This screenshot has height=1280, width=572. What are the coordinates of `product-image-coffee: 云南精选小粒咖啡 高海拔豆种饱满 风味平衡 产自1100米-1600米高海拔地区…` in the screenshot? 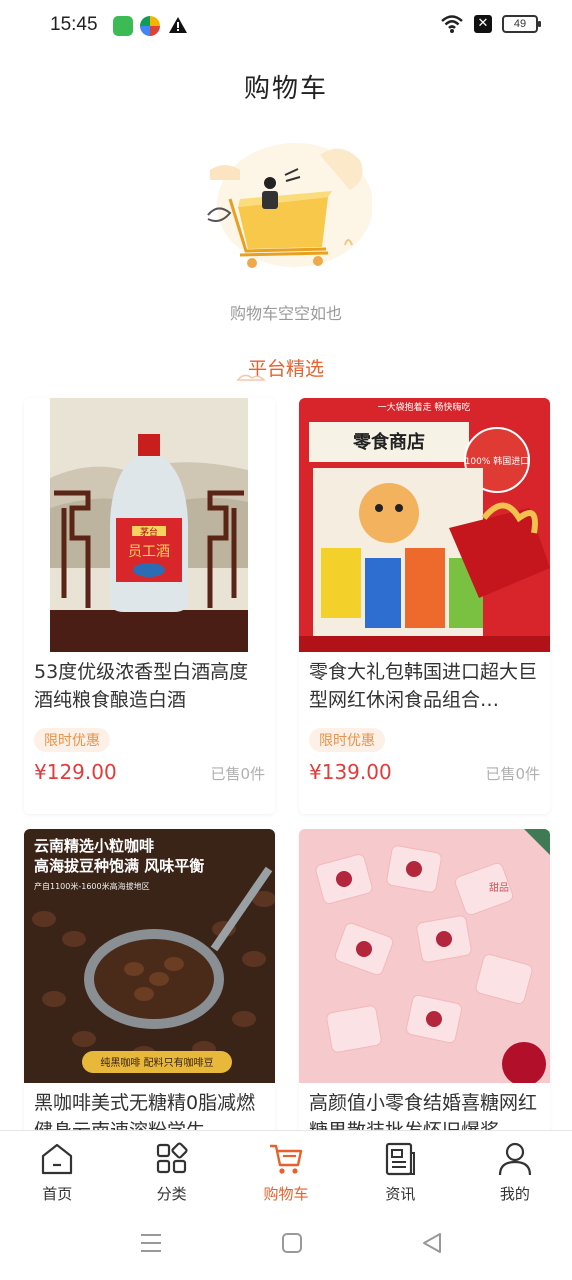 It's located at (149, 956).